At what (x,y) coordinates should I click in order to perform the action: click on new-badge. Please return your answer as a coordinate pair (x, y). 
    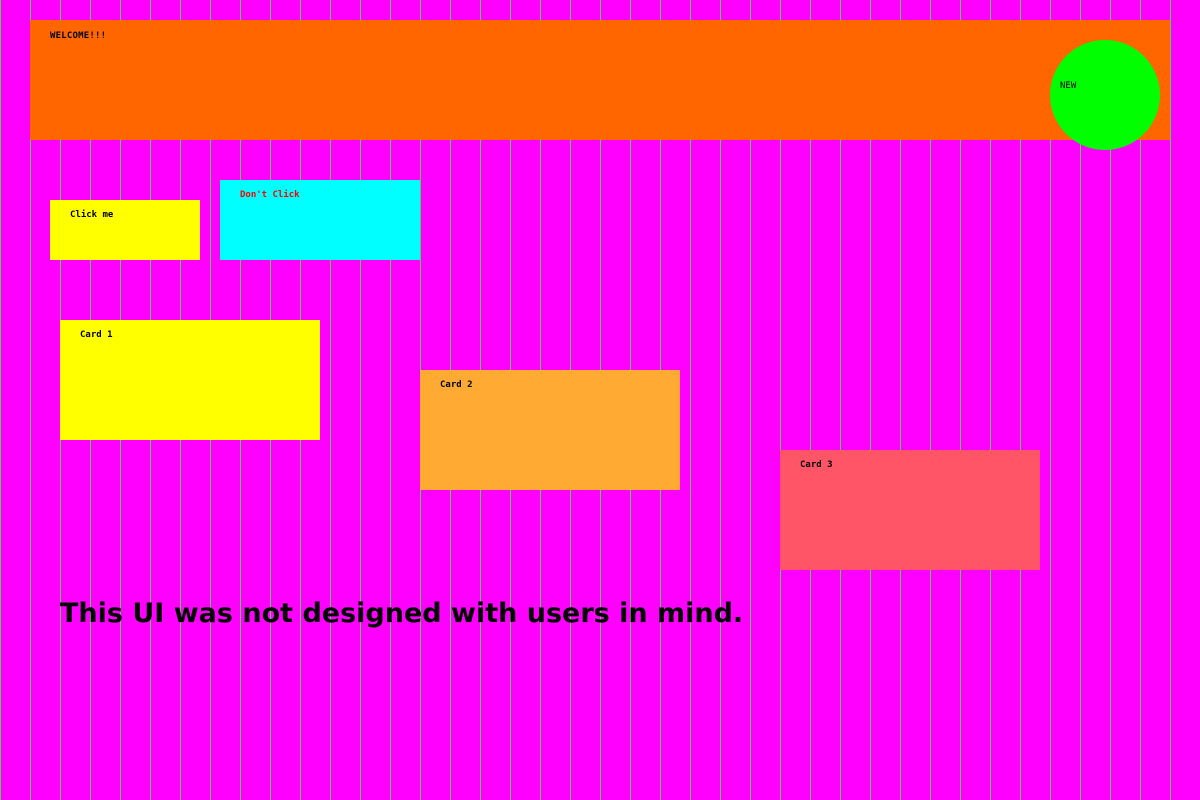
    Looking at the image, I should click on (1105, 95).